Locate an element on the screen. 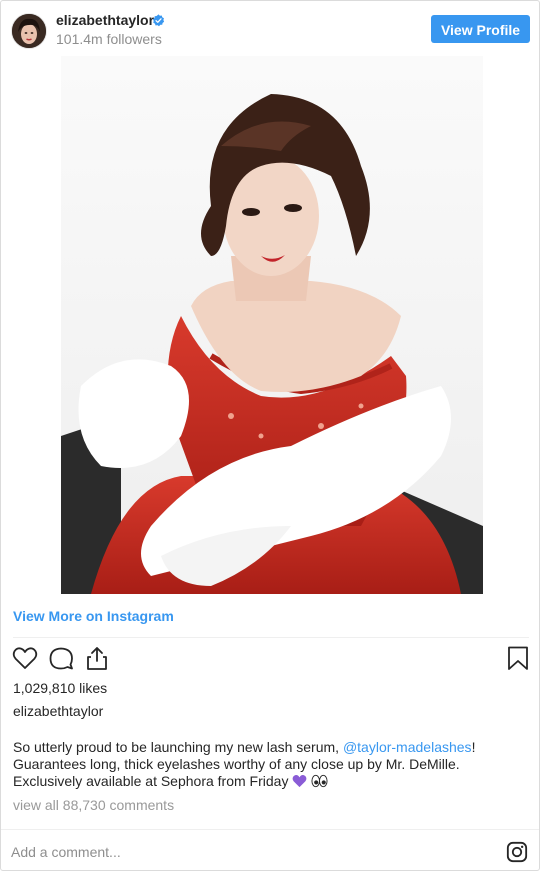 The image size is (540, 871). avatar-portrait is located at coordinates (29, 31).